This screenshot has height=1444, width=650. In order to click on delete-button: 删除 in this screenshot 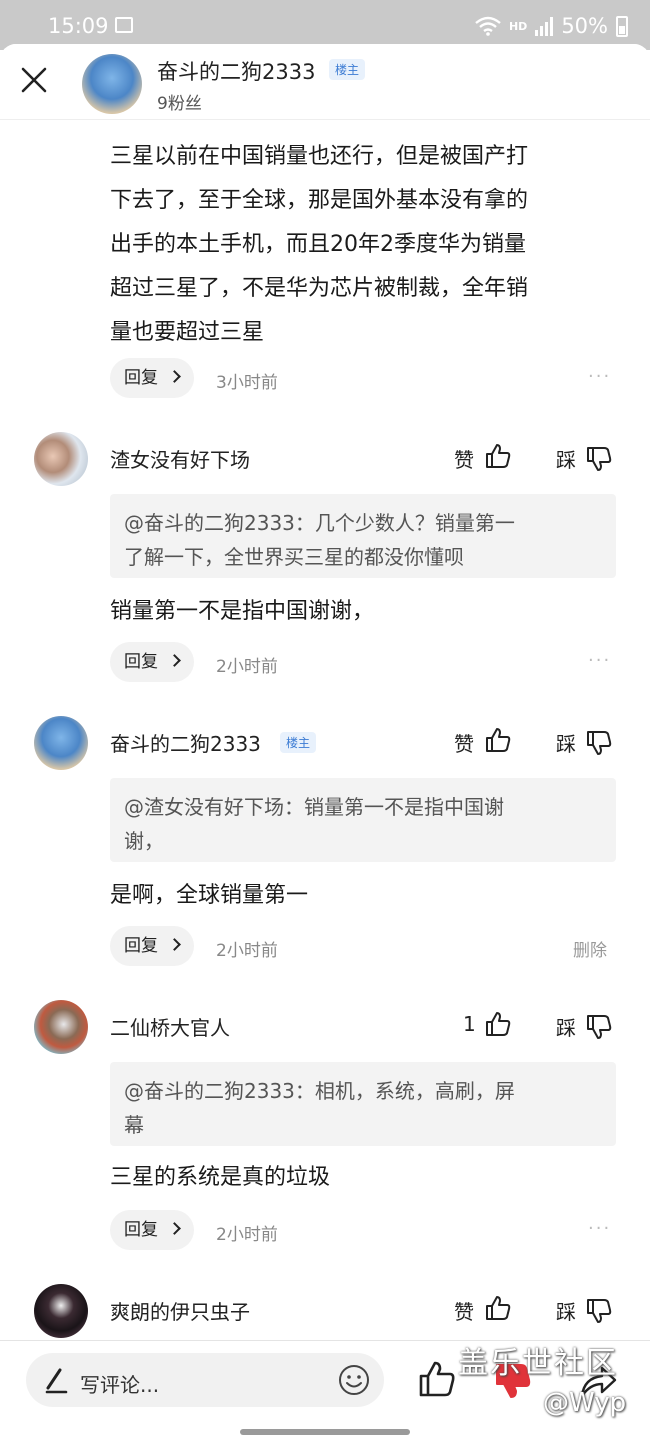, I will do `click(590, 948)`.